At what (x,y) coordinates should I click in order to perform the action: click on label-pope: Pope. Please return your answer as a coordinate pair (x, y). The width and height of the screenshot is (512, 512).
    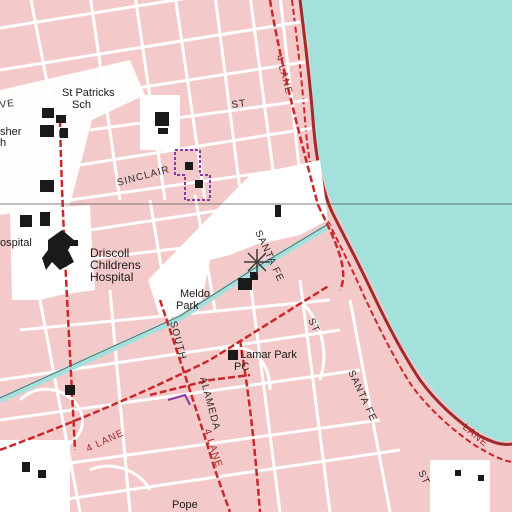
    Looking at the image, I should click on (185, 505).